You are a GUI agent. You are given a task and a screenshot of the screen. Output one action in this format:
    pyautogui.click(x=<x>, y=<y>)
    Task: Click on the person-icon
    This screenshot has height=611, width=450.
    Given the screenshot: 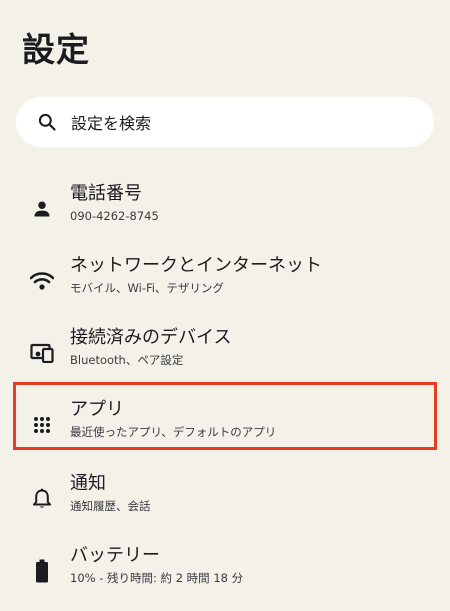 What is the action you would take?
    pyautogui.click(x=42, y=209)
    